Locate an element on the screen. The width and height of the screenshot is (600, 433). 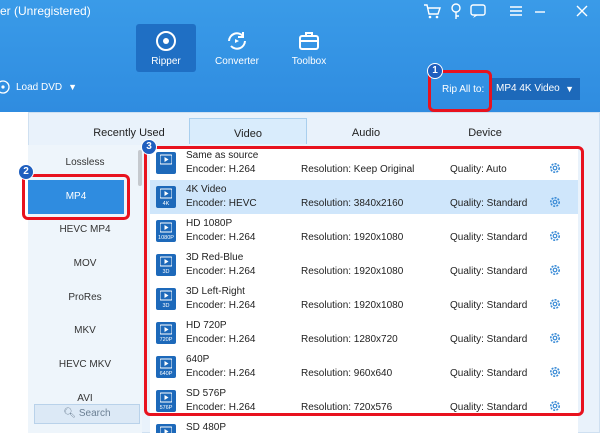
window-title: er (Unregistered) is located at coordinates (45, 11).